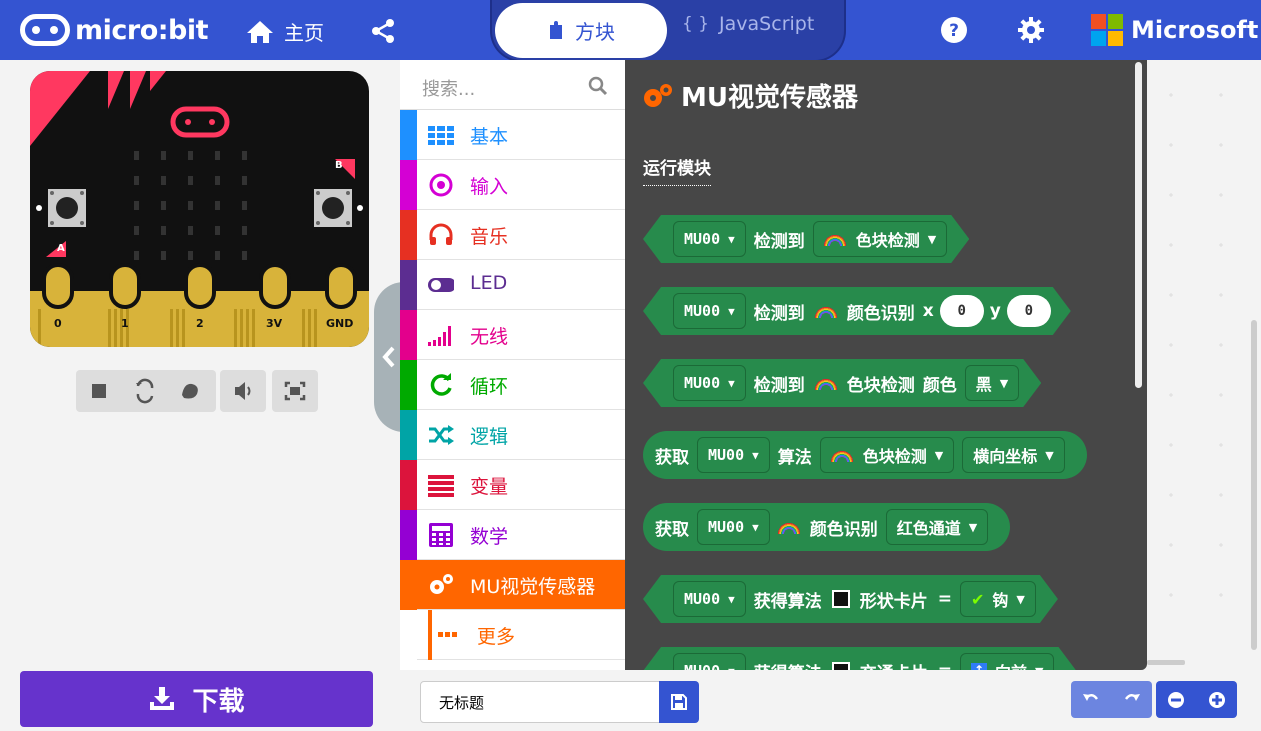  Describe the element at coordinates (1217, 700) in the screenshot. I see `zoom-in-icon` at that location.